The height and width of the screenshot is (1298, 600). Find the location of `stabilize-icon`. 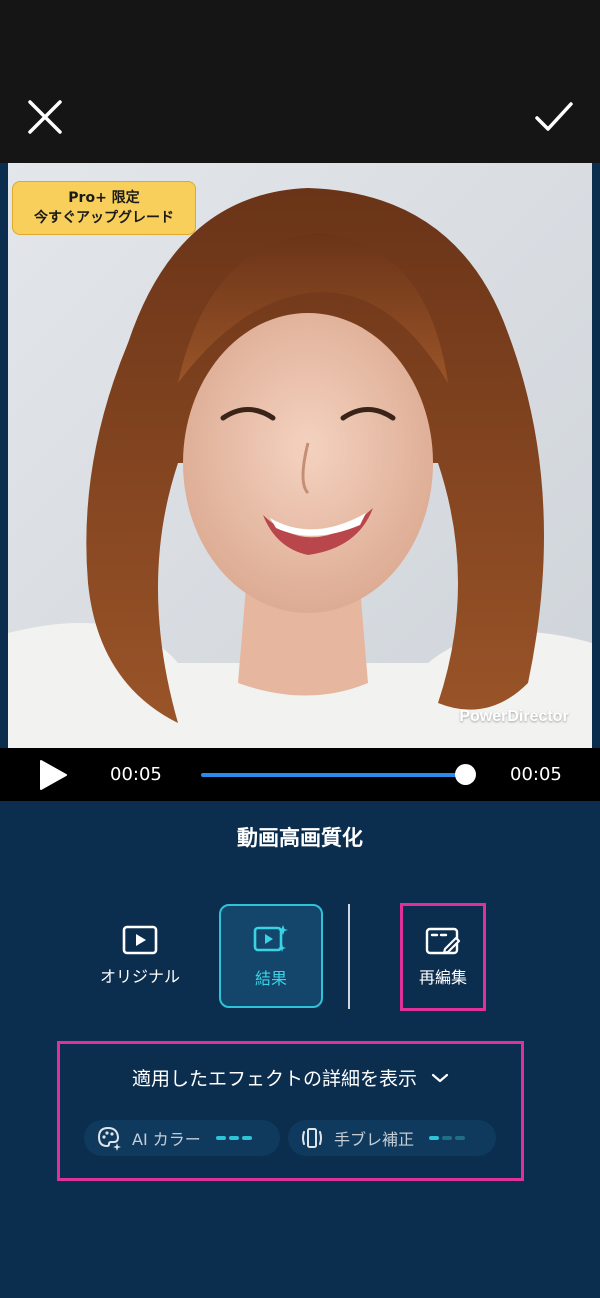

stabilize-icon is located at coordinates (312, 1138).